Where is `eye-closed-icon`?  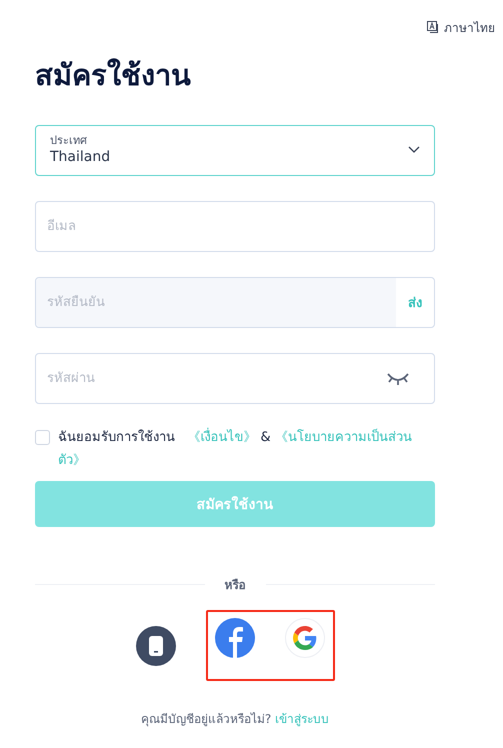 eye-closed-icon is located at coordinates (398, 379).